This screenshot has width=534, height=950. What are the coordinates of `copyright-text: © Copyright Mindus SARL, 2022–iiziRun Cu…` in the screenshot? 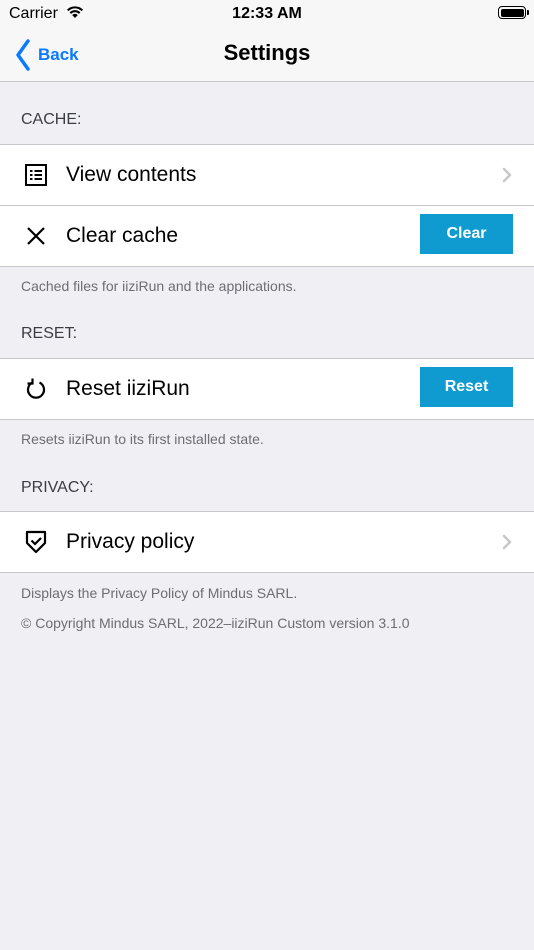 It's located at (215, 623).